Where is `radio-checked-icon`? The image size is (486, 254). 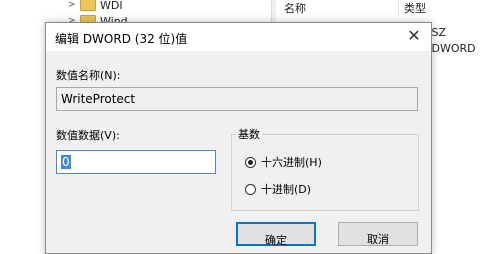
radio-checked-icon is located at coordinates (250, 162).